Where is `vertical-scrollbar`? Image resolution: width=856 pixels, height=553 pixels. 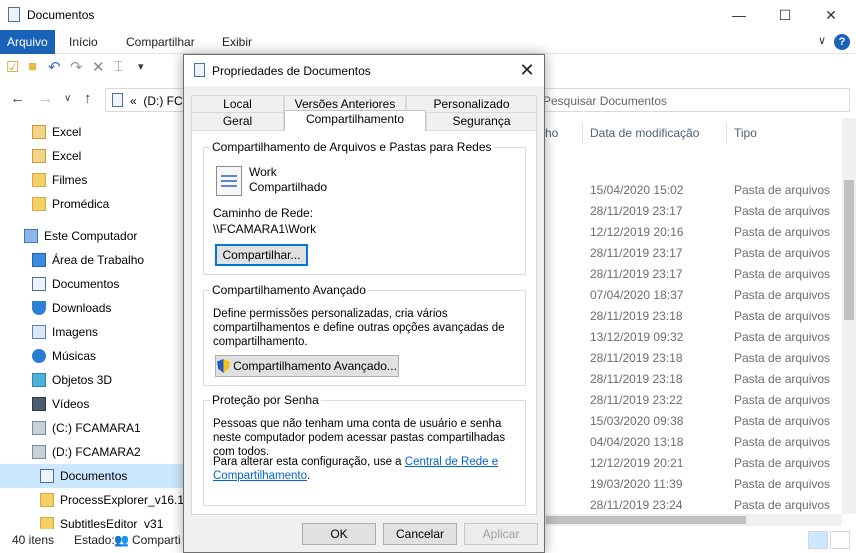 vertical-scrollbar is located at coordinates (849, 316).